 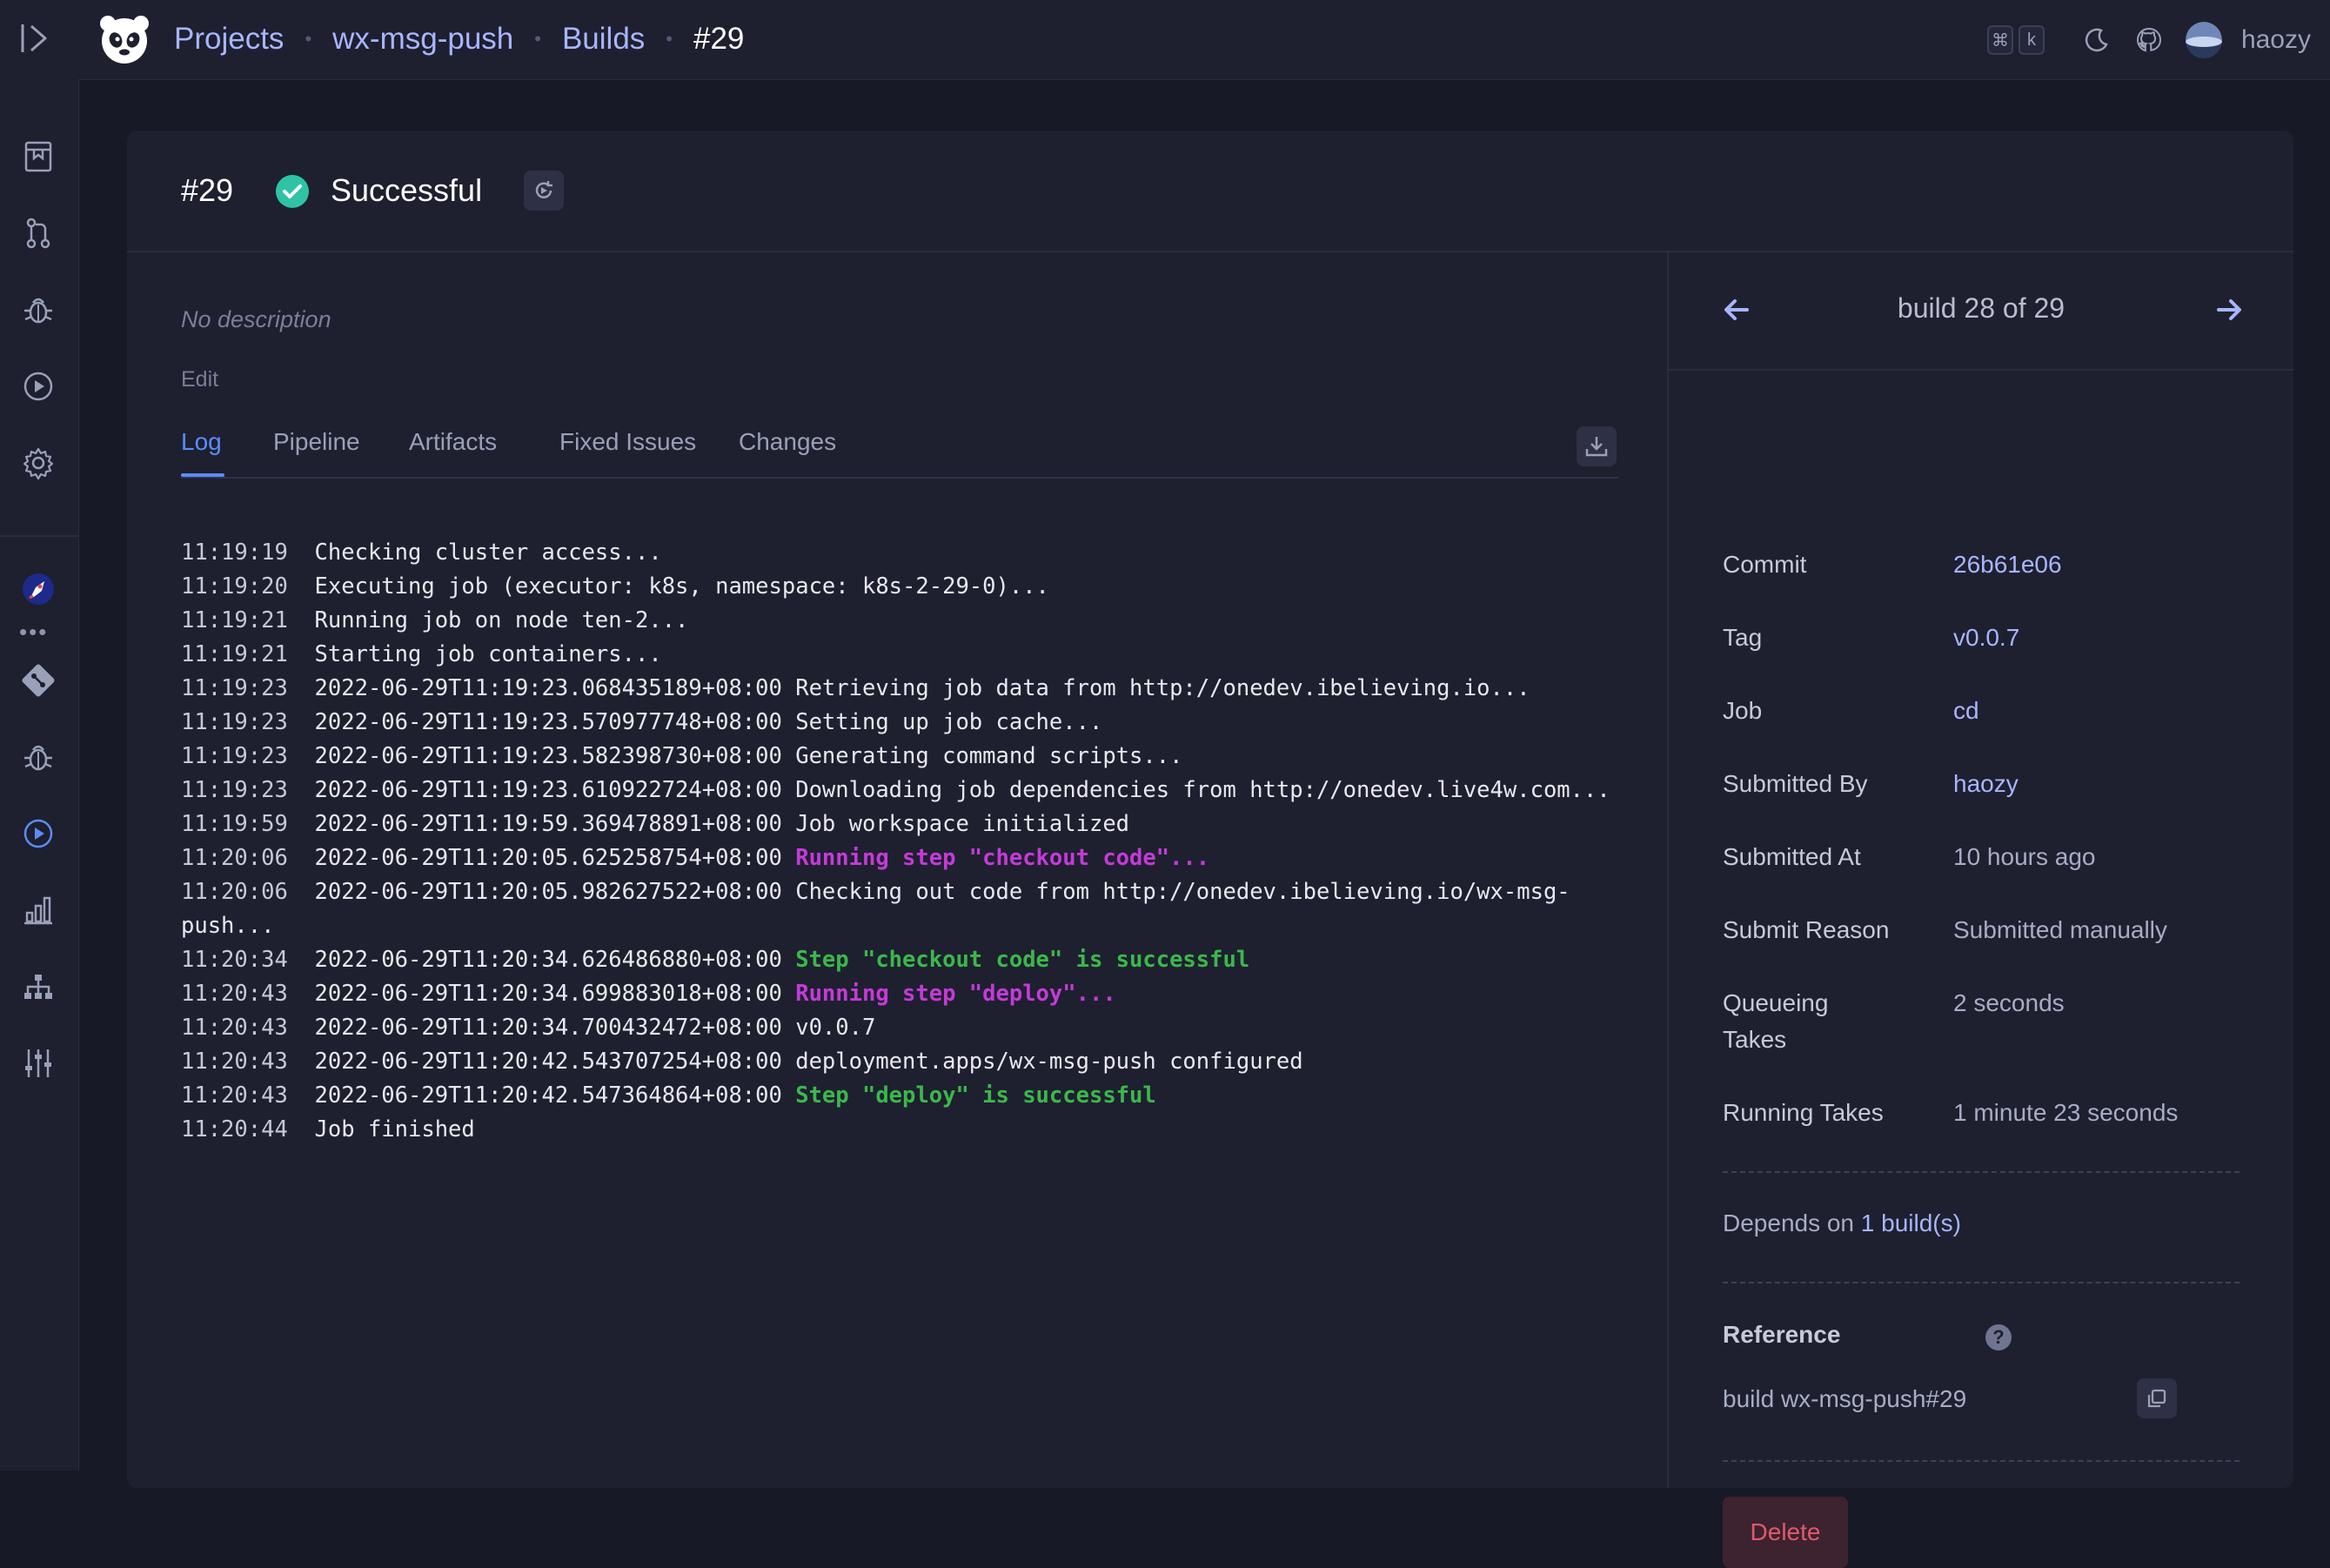 I want to click on log-text: Job finished, so click(x=395, y=1129).